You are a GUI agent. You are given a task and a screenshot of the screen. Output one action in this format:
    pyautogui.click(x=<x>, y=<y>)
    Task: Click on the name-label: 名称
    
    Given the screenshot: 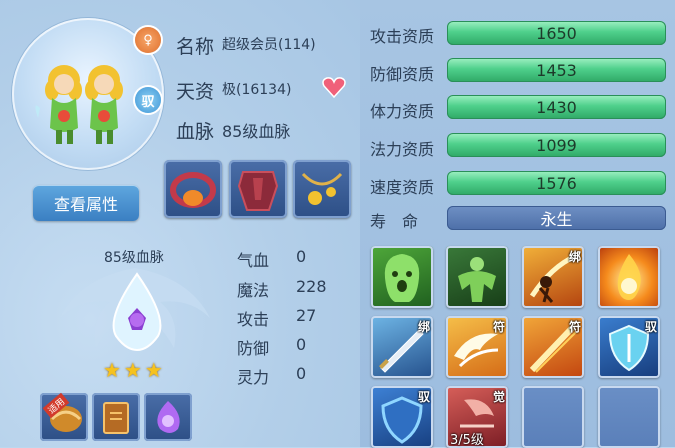 What is the action you would take?
    pyautogui.click(x=195, y=47)
    